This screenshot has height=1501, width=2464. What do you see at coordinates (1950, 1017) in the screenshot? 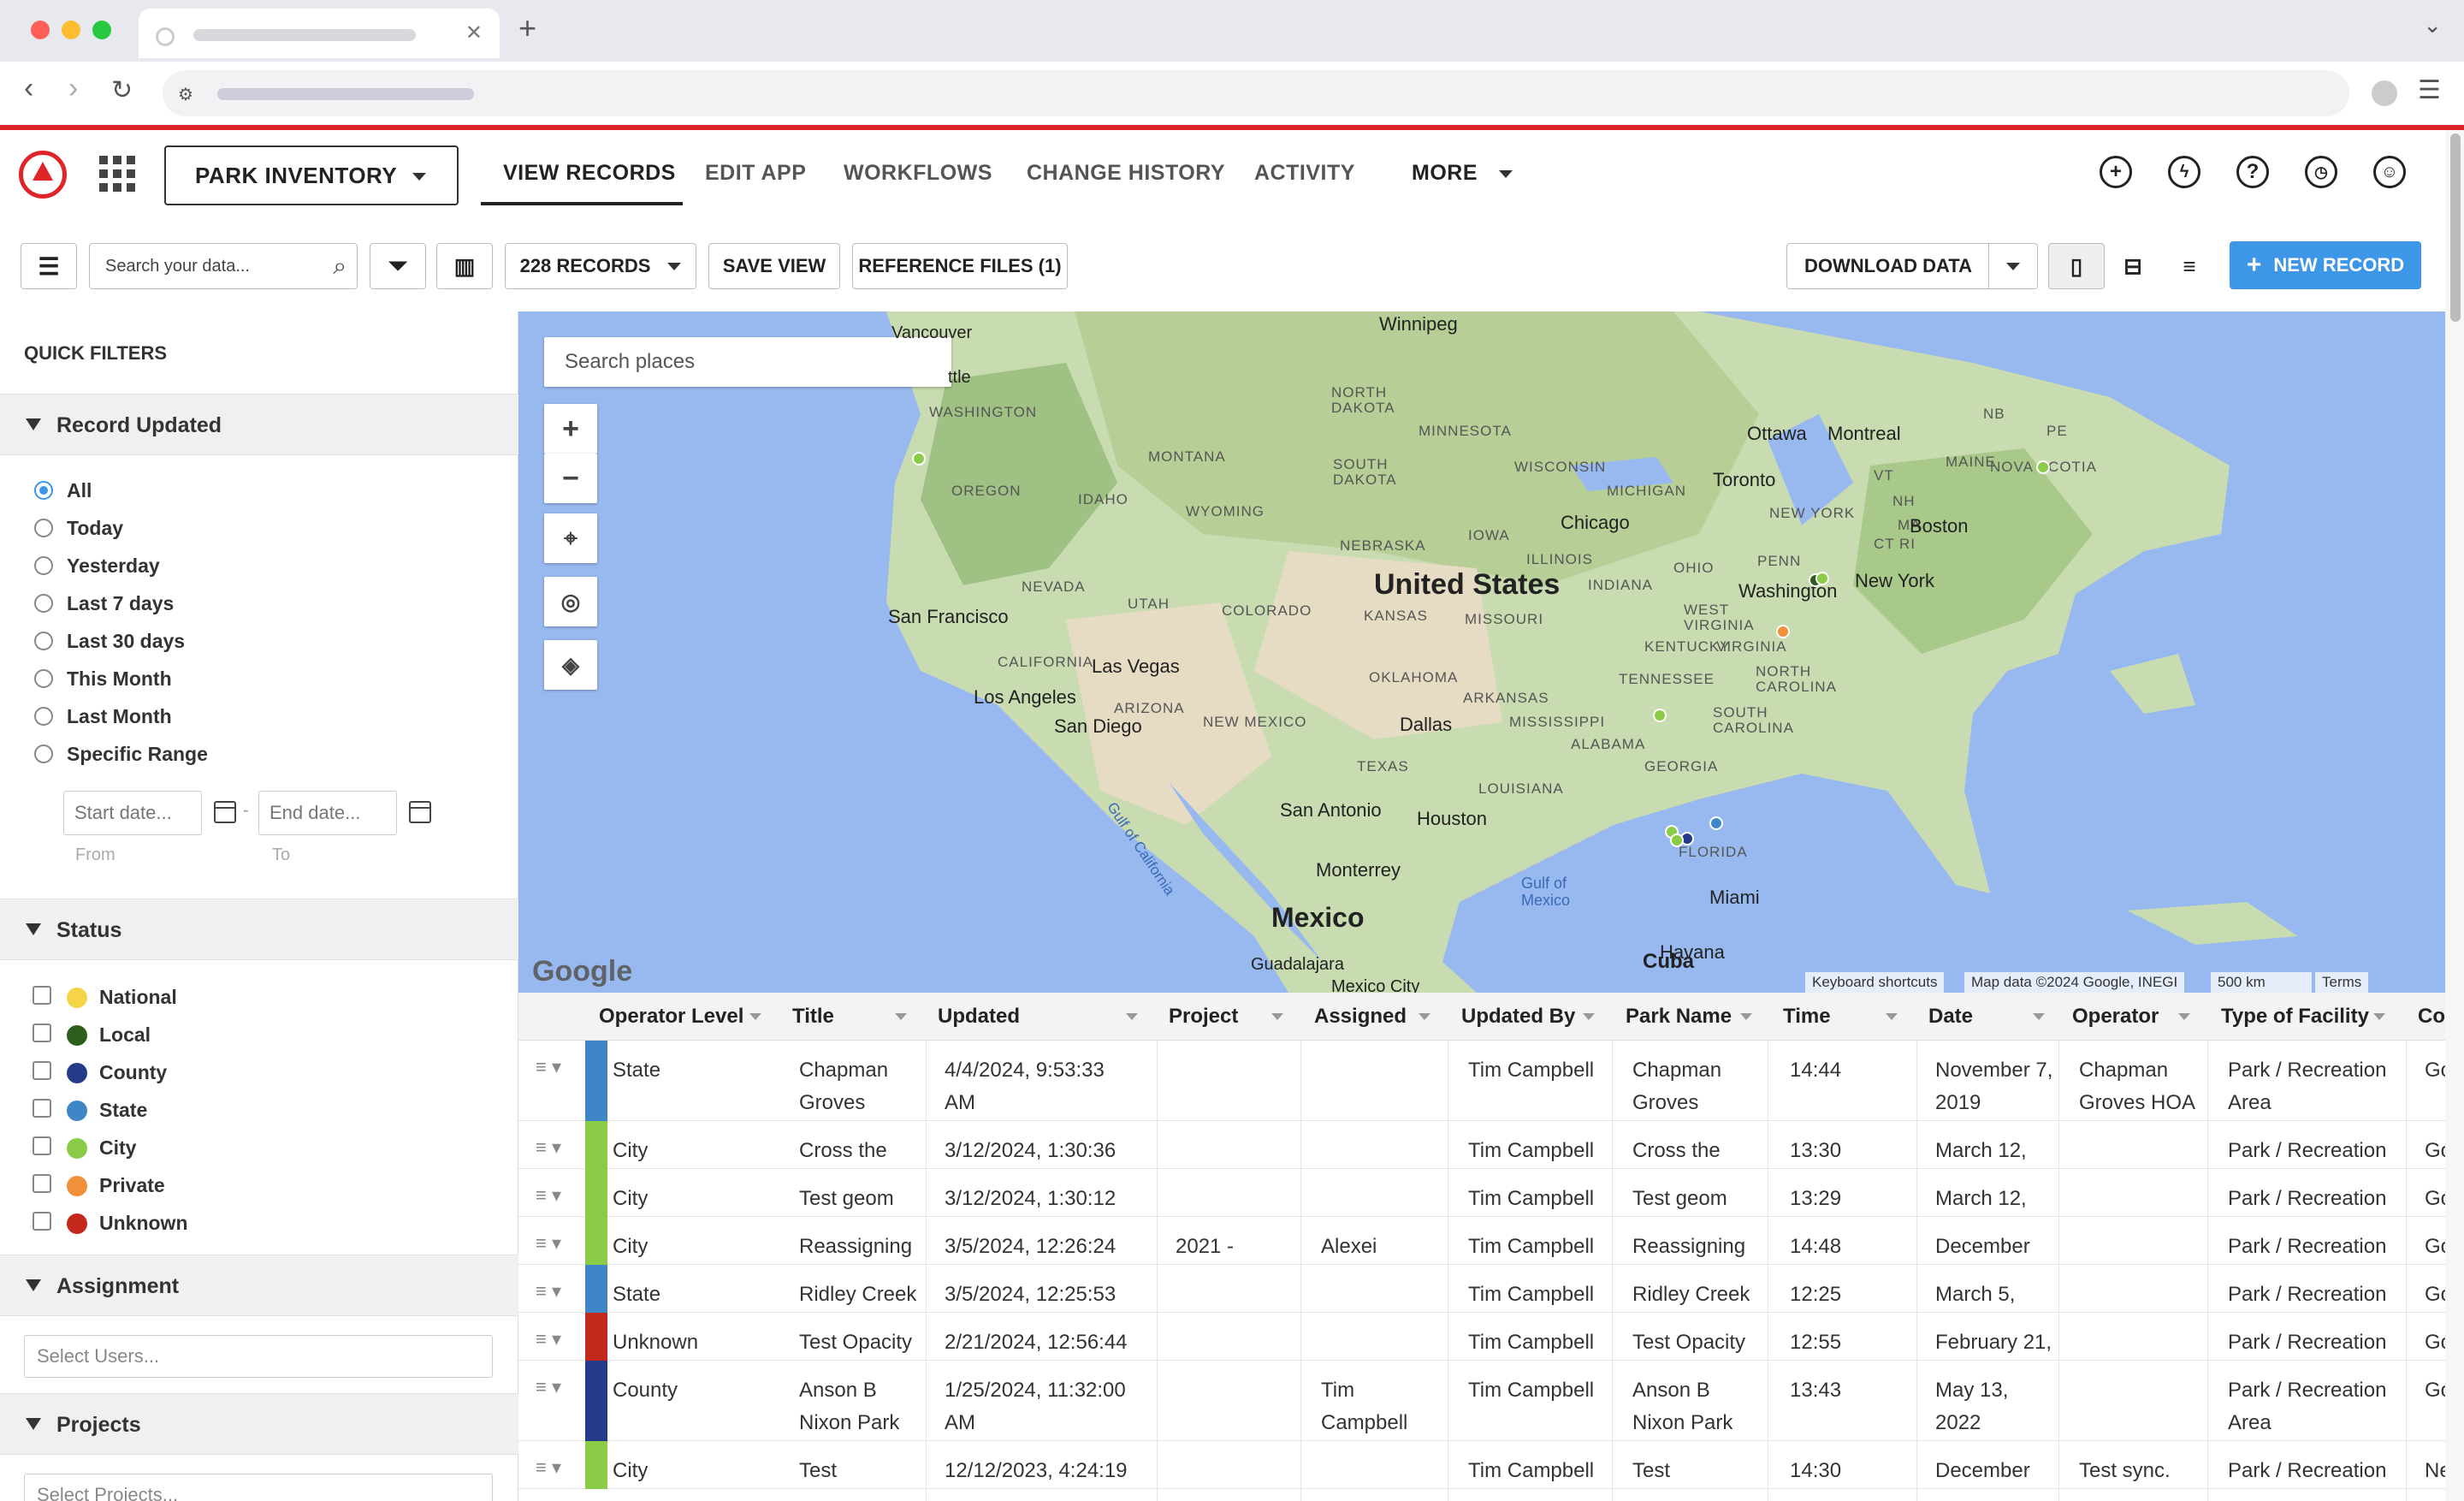
I see `col-date: Date` at bounding box center [1950, 1017].